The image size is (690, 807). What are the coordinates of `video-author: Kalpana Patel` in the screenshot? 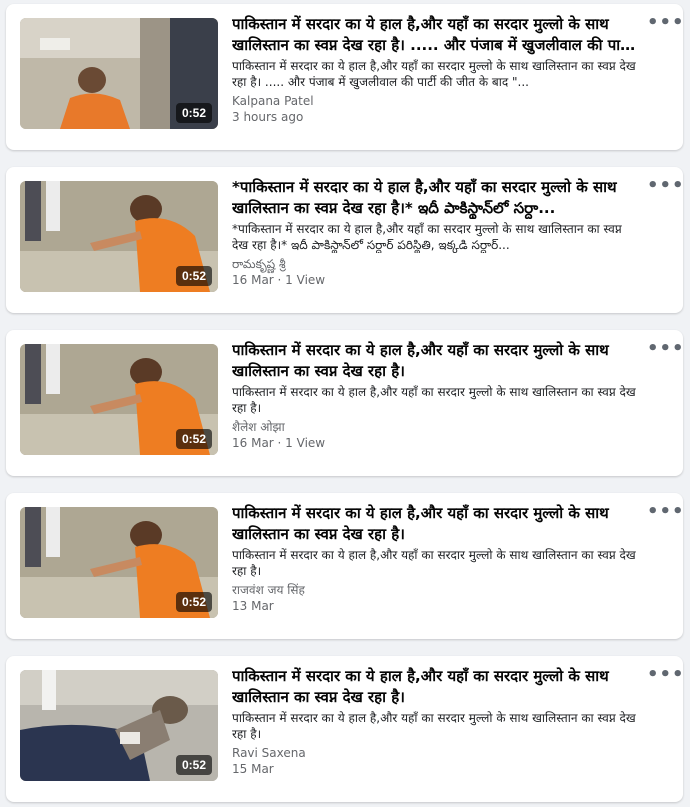 It's located at (436, 101).